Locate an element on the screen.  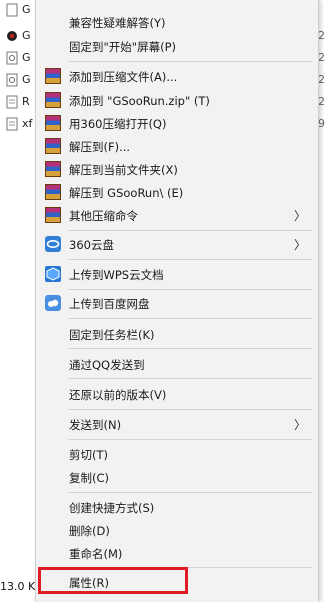
menu-item-label: 固定到"开始"屏幕(P) is located at coordinates (122, 47).